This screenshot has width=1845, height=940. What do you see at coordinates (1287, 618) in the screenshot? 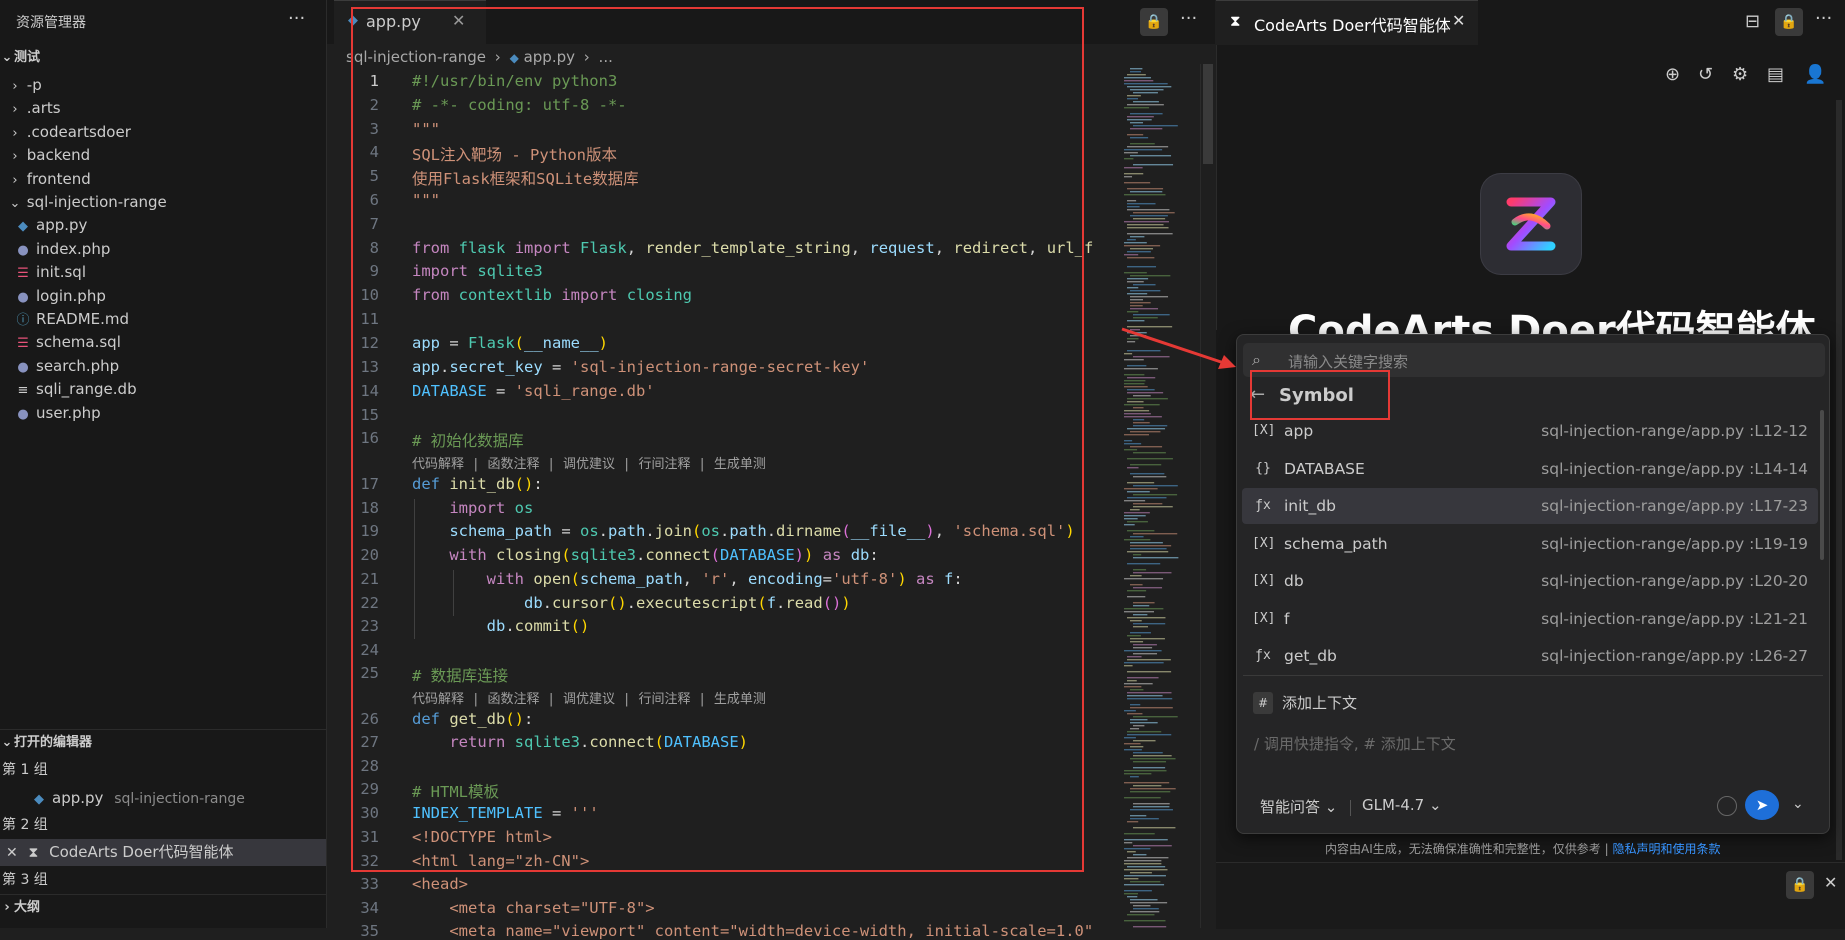
I see `symbol-name: f` at bounding box center [1287, 618].